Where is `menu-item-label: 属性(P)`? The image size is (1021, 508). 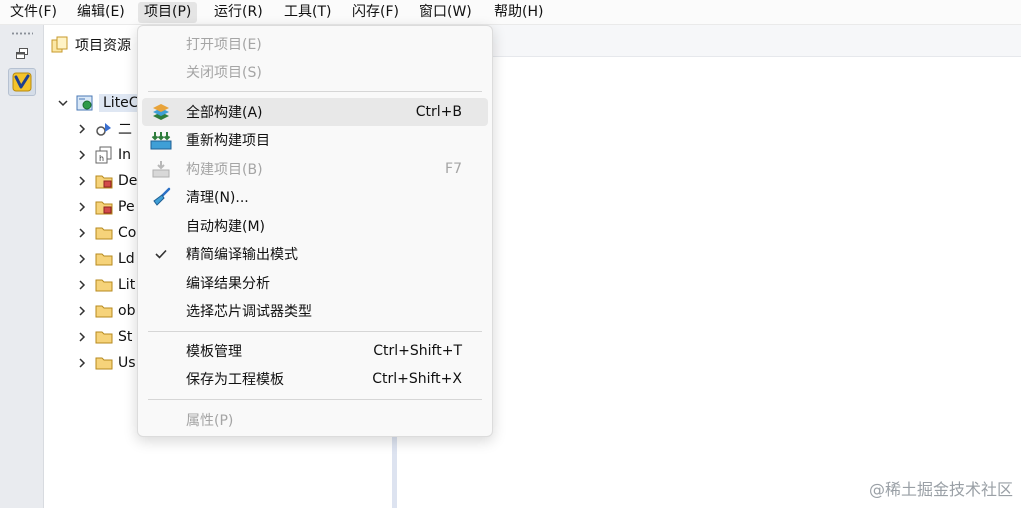
menu-item-label: 属性(P) is located at coordinates (210, 421).